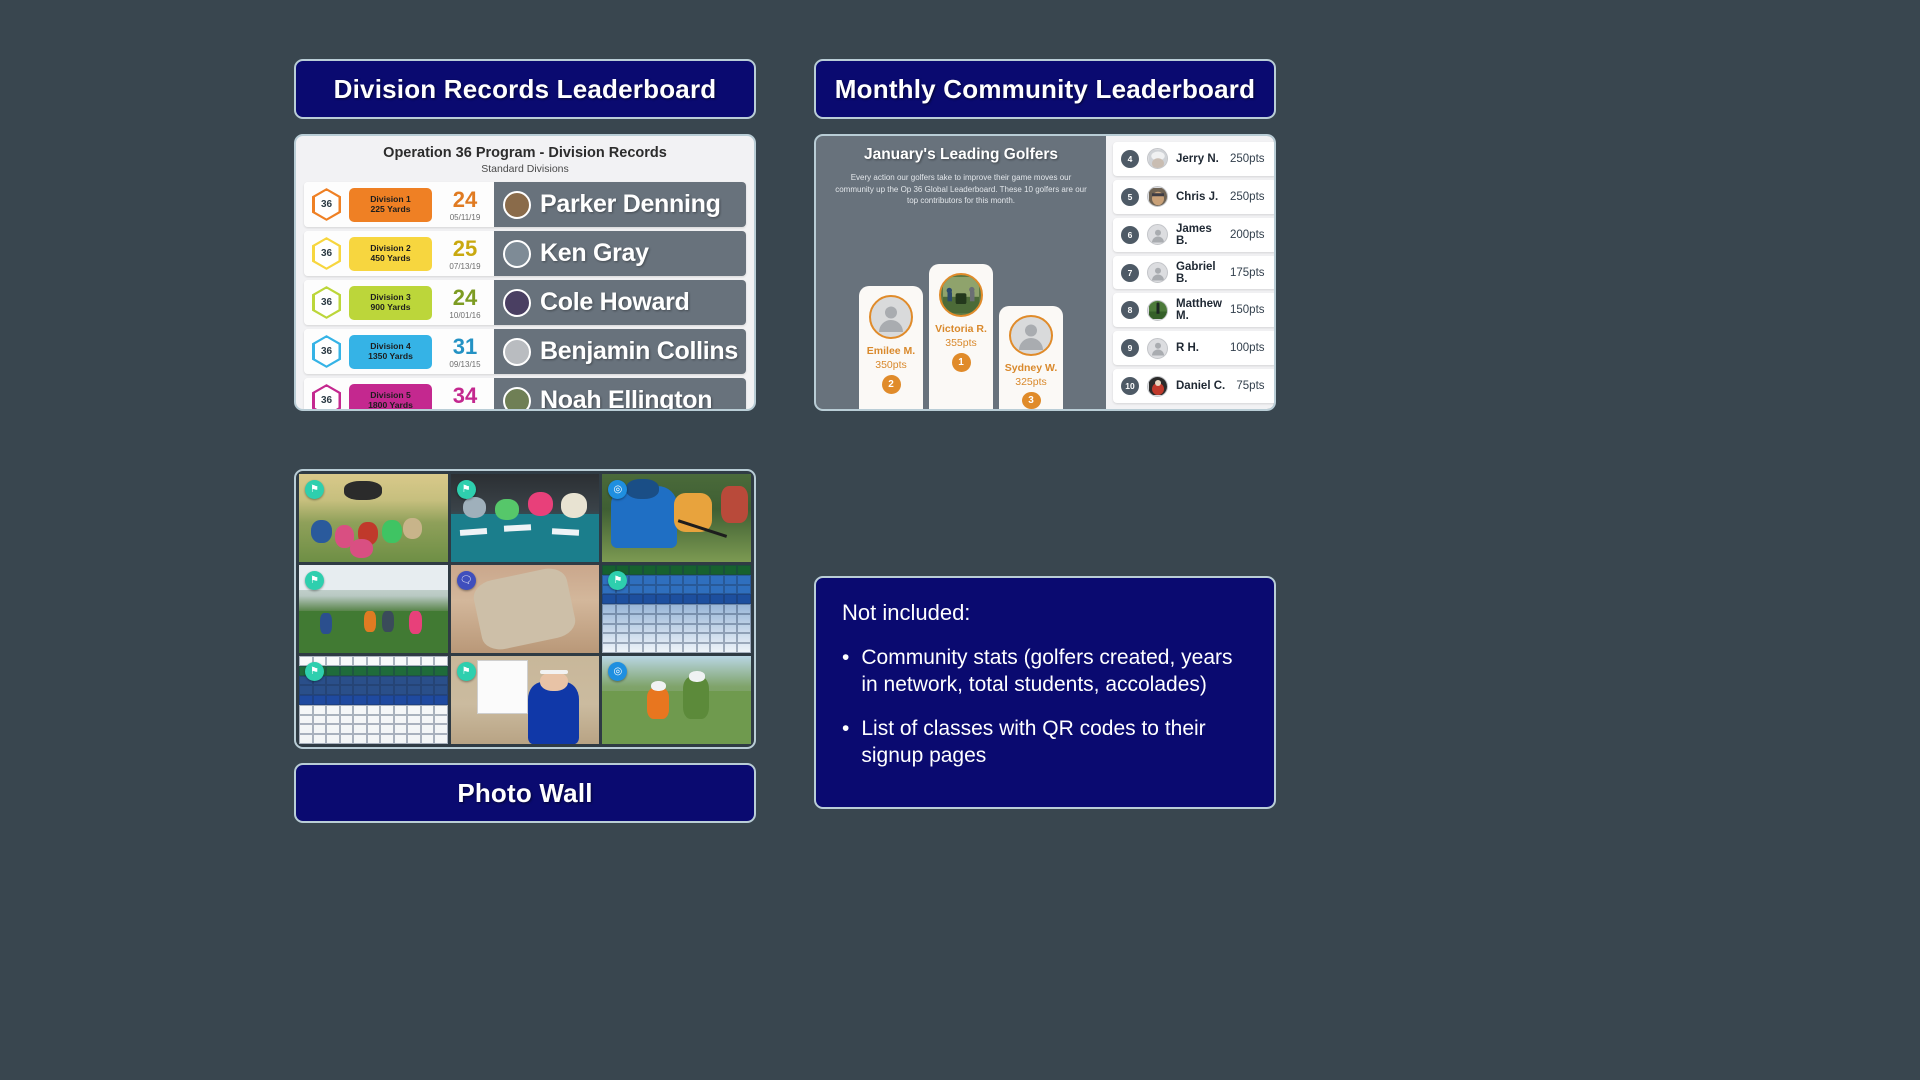 Image resolution: width=1920 pixels, height=1080 pixels. Describe the element at coordinates (1130, 196) in the screenshot. I see `rank-badge: 5` at that location.